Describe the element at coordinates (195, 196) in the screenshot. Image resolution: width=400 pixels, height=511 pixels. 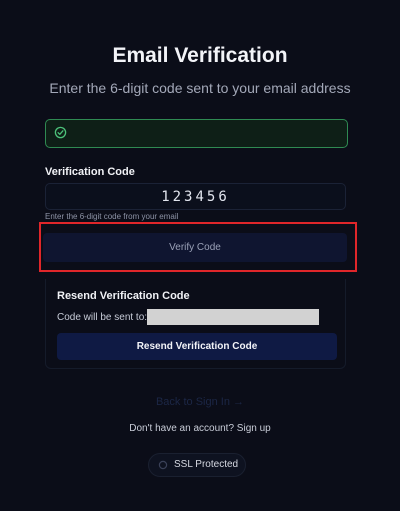
I see `verification-code-input` at that location.